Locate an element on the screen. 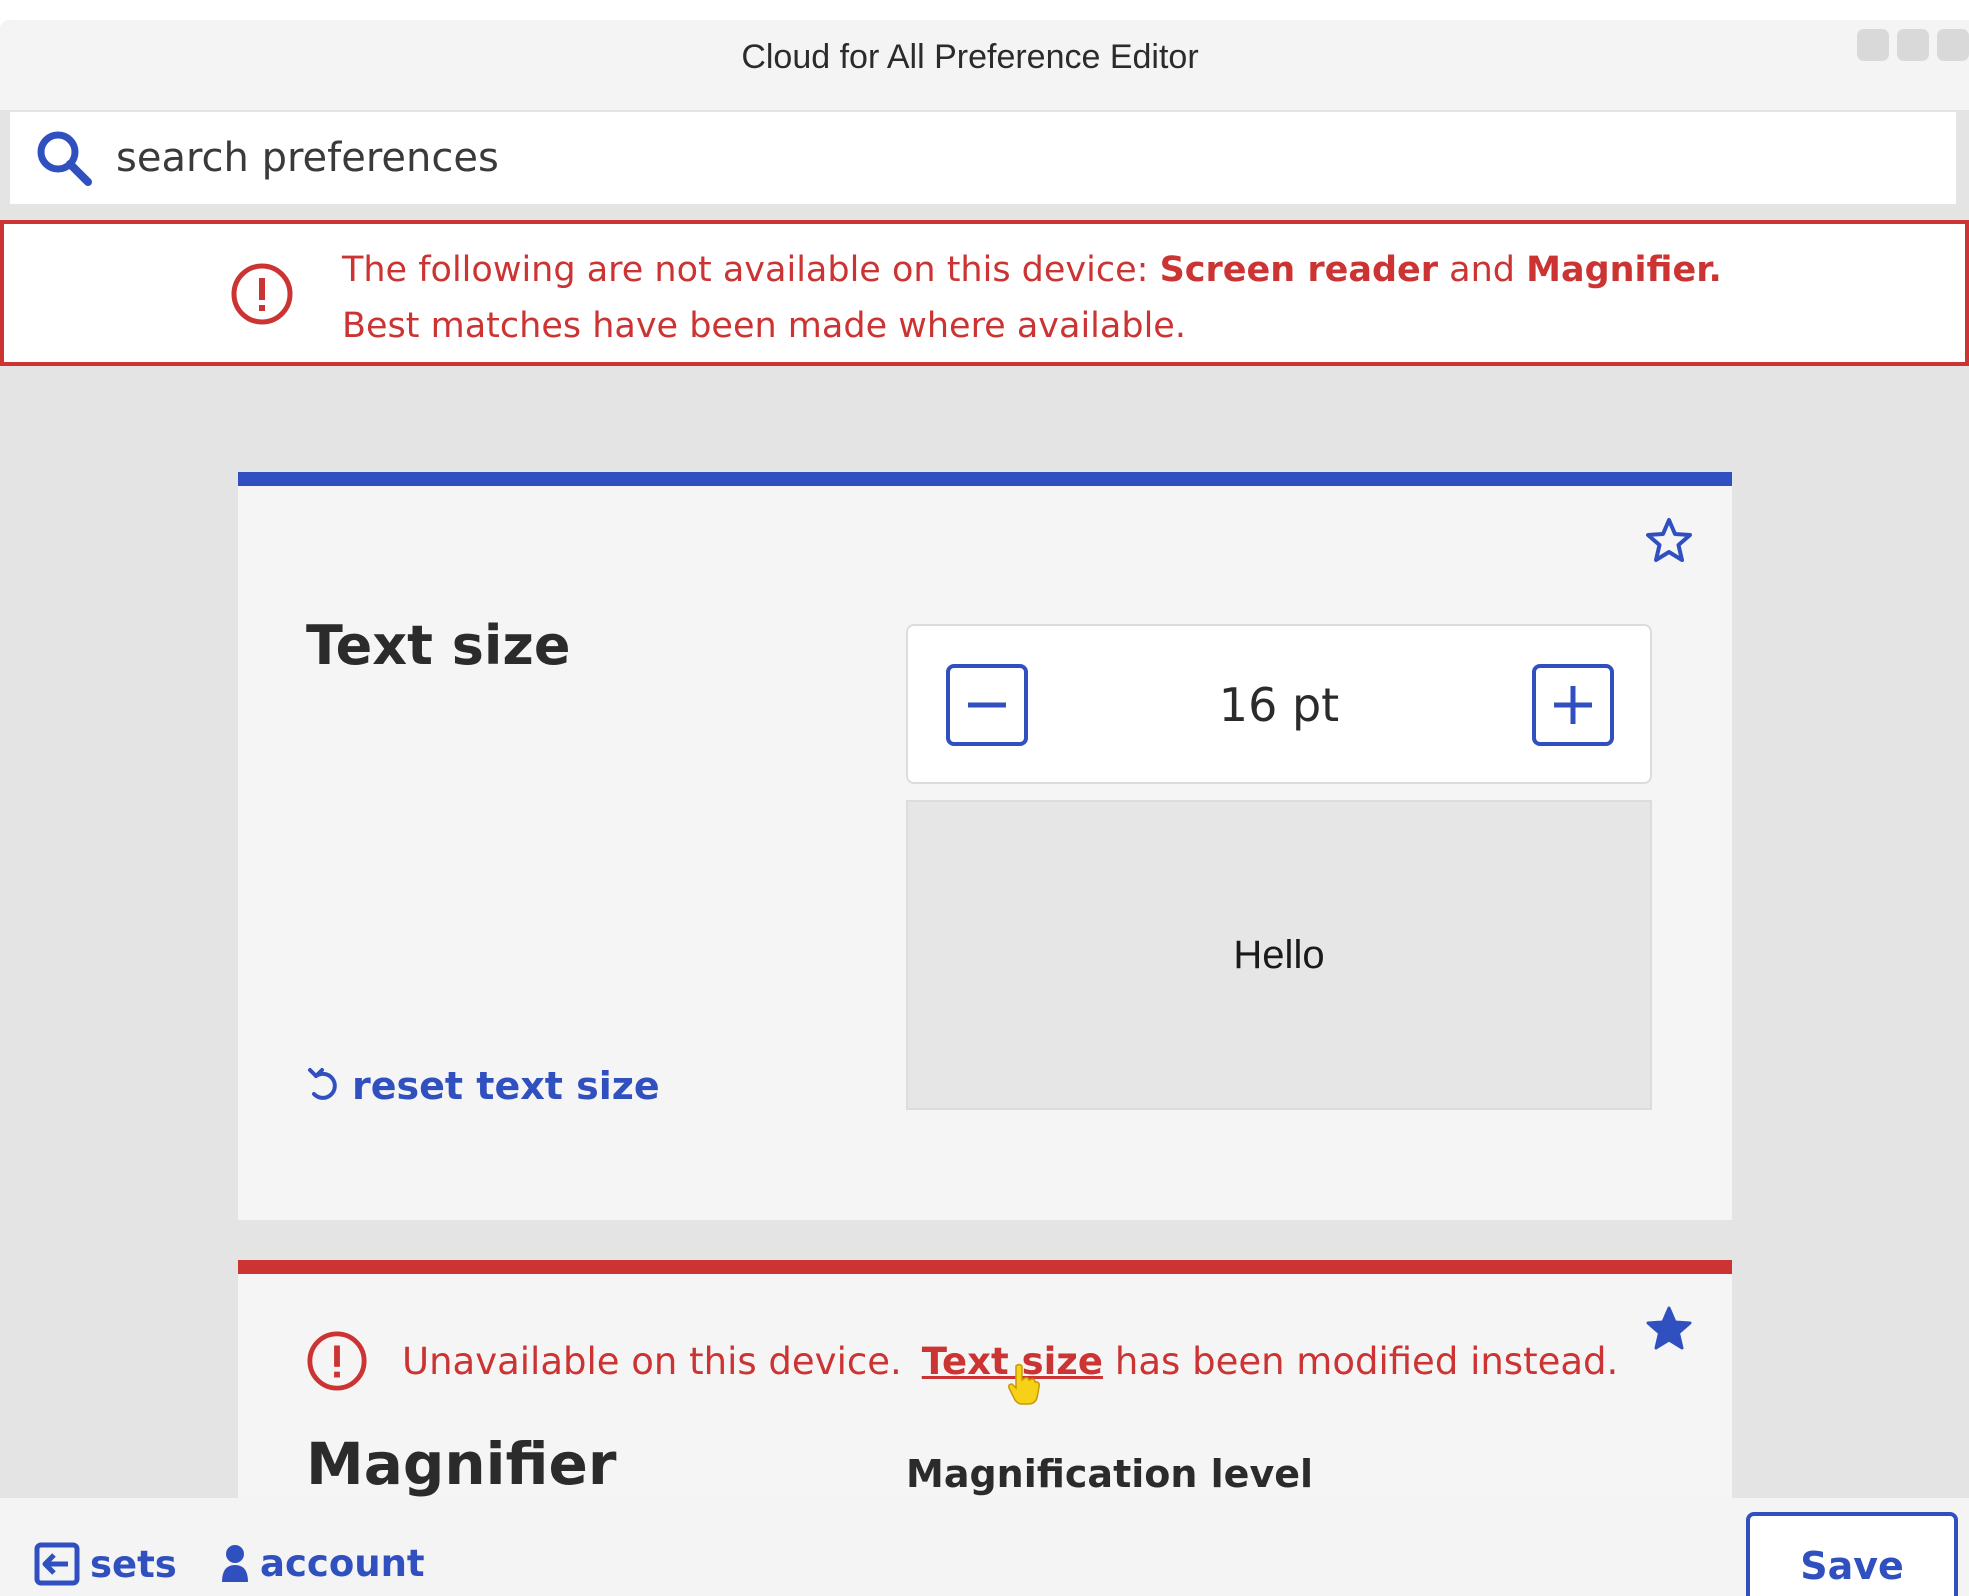  star-filled-icon is located at coordinates (1669, 1329).